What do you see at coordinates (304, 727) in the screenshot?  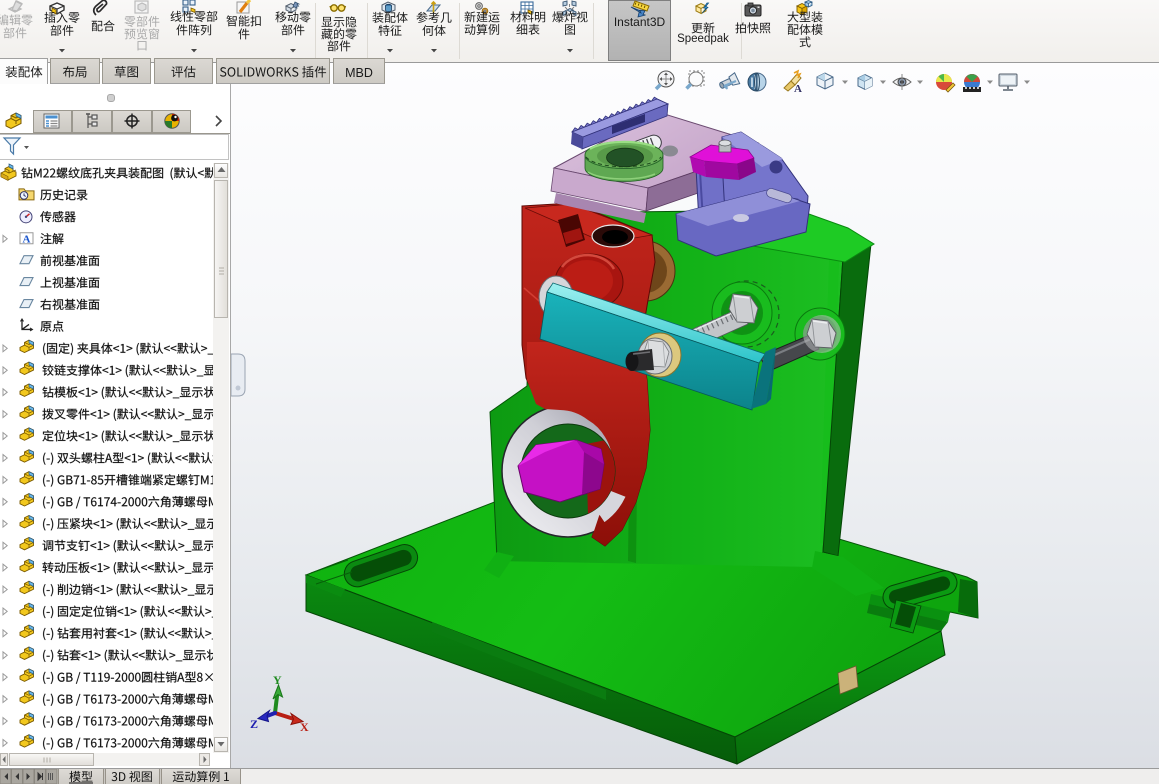 I see `svg-text: X` at bounding box center [304, 727].